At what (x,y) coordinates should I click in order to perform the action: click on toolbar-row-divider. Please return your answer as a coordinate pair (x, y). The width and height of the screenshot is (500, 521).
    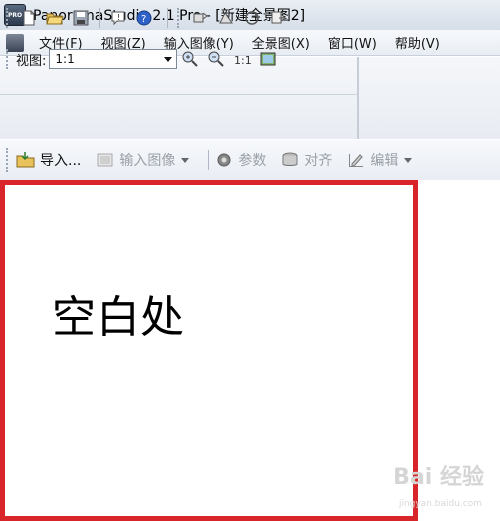
    Looking at the image, I should click on (178, 94).